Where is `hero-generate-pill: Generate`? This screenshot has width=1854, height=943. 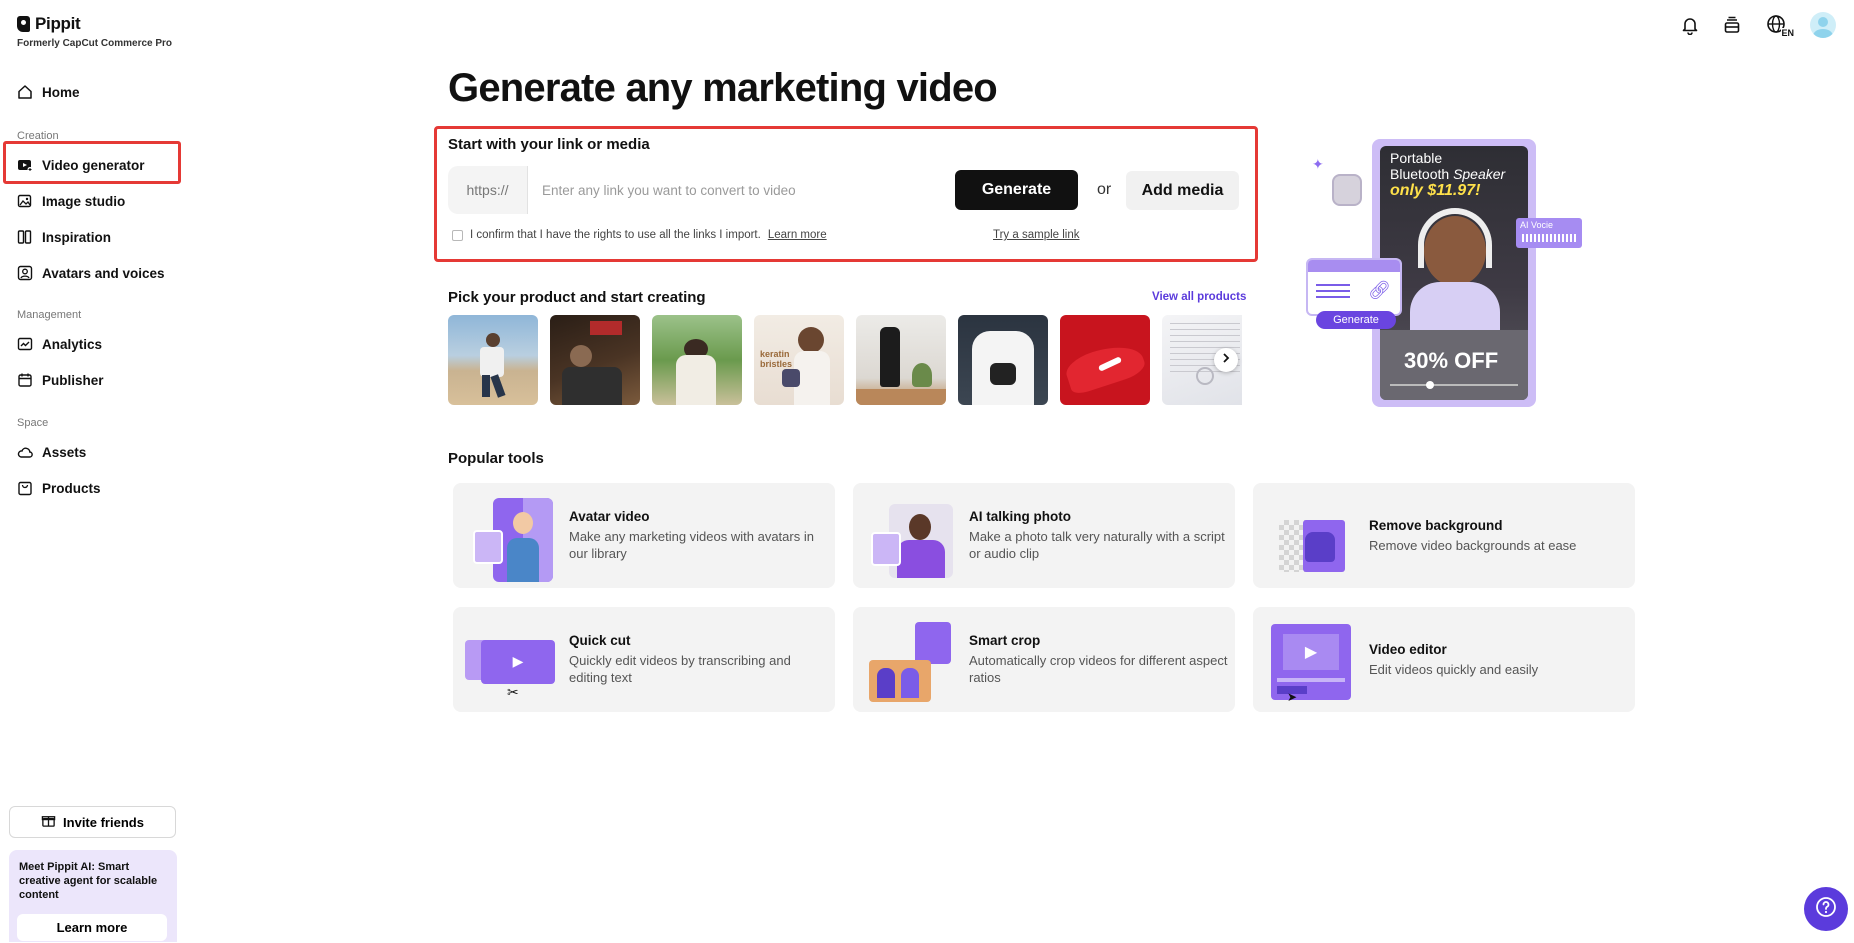 hero-generate-pill: Generate is located at coordinates (1356, 320).